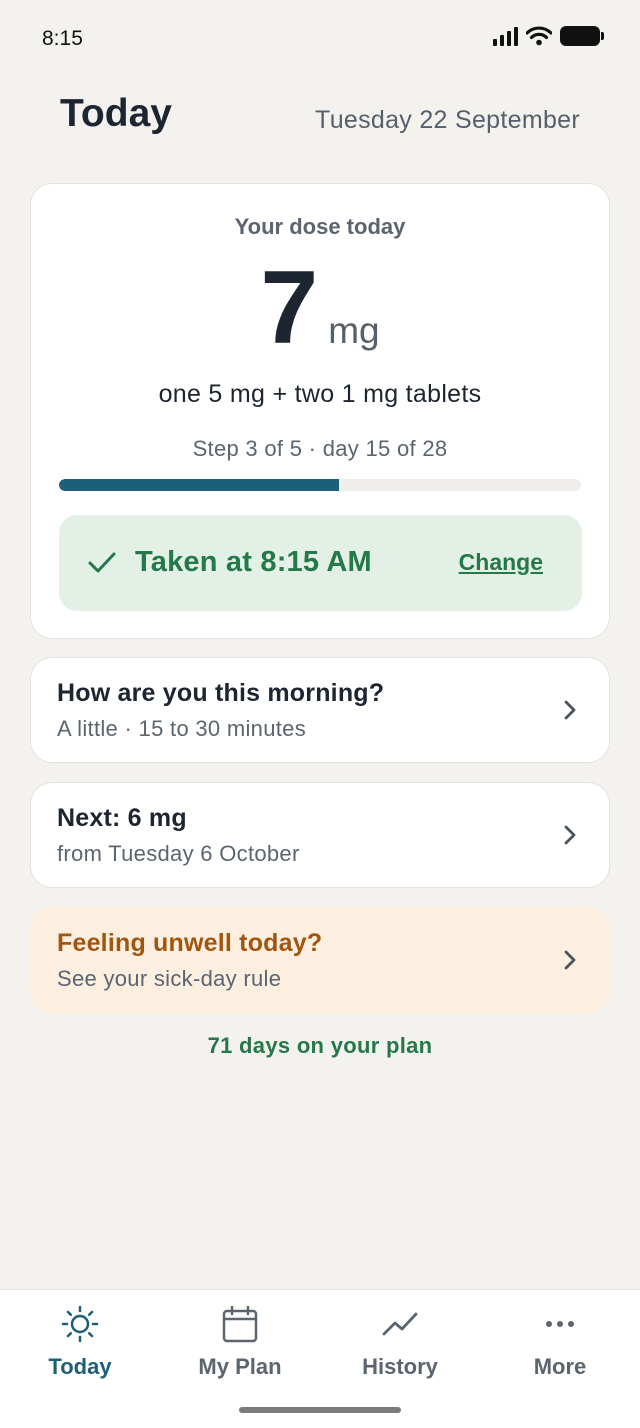 The height and width of the screenshot is (1428, 640). What do you see at coordinates (240, 1324) in the screenshot?
I see `calendar-icon` at bounding box center [240, 1324].